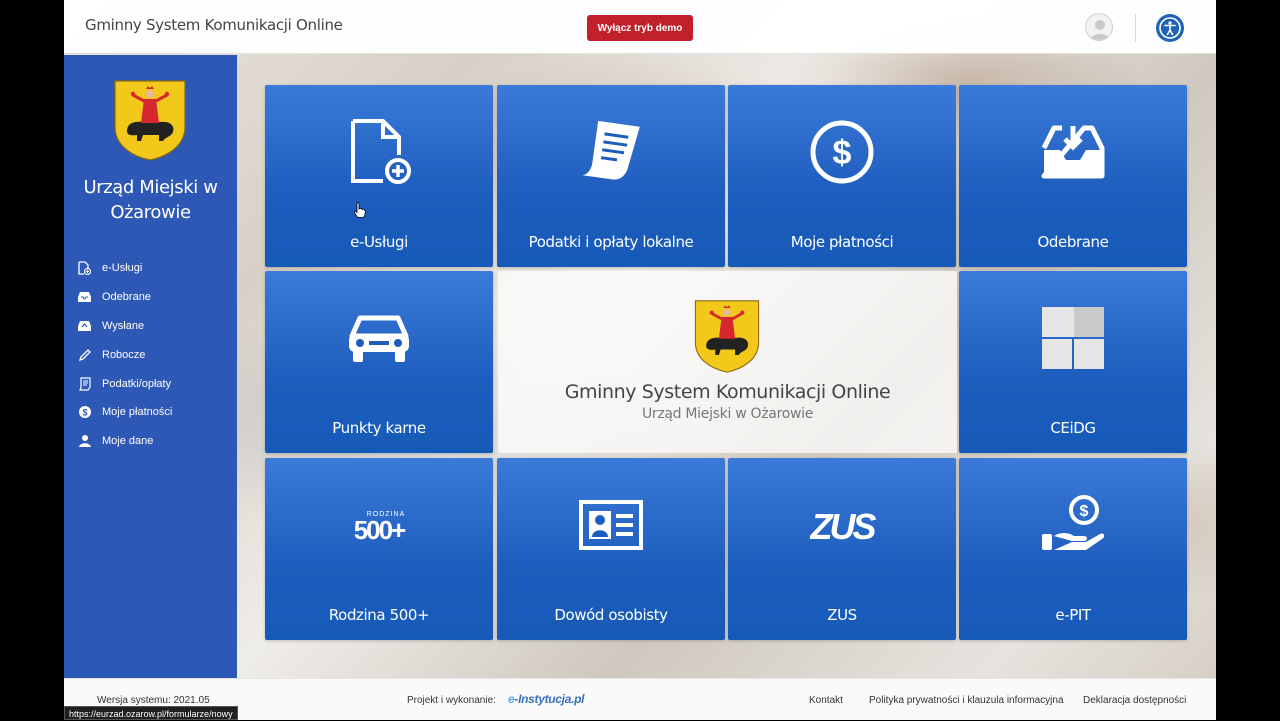 This screenshot has height=721, width=1280. What do you see at coordinates (842, 242) in the screenshot?
I see `tile-label: Moje płatności` at bounding box center [842, 242].